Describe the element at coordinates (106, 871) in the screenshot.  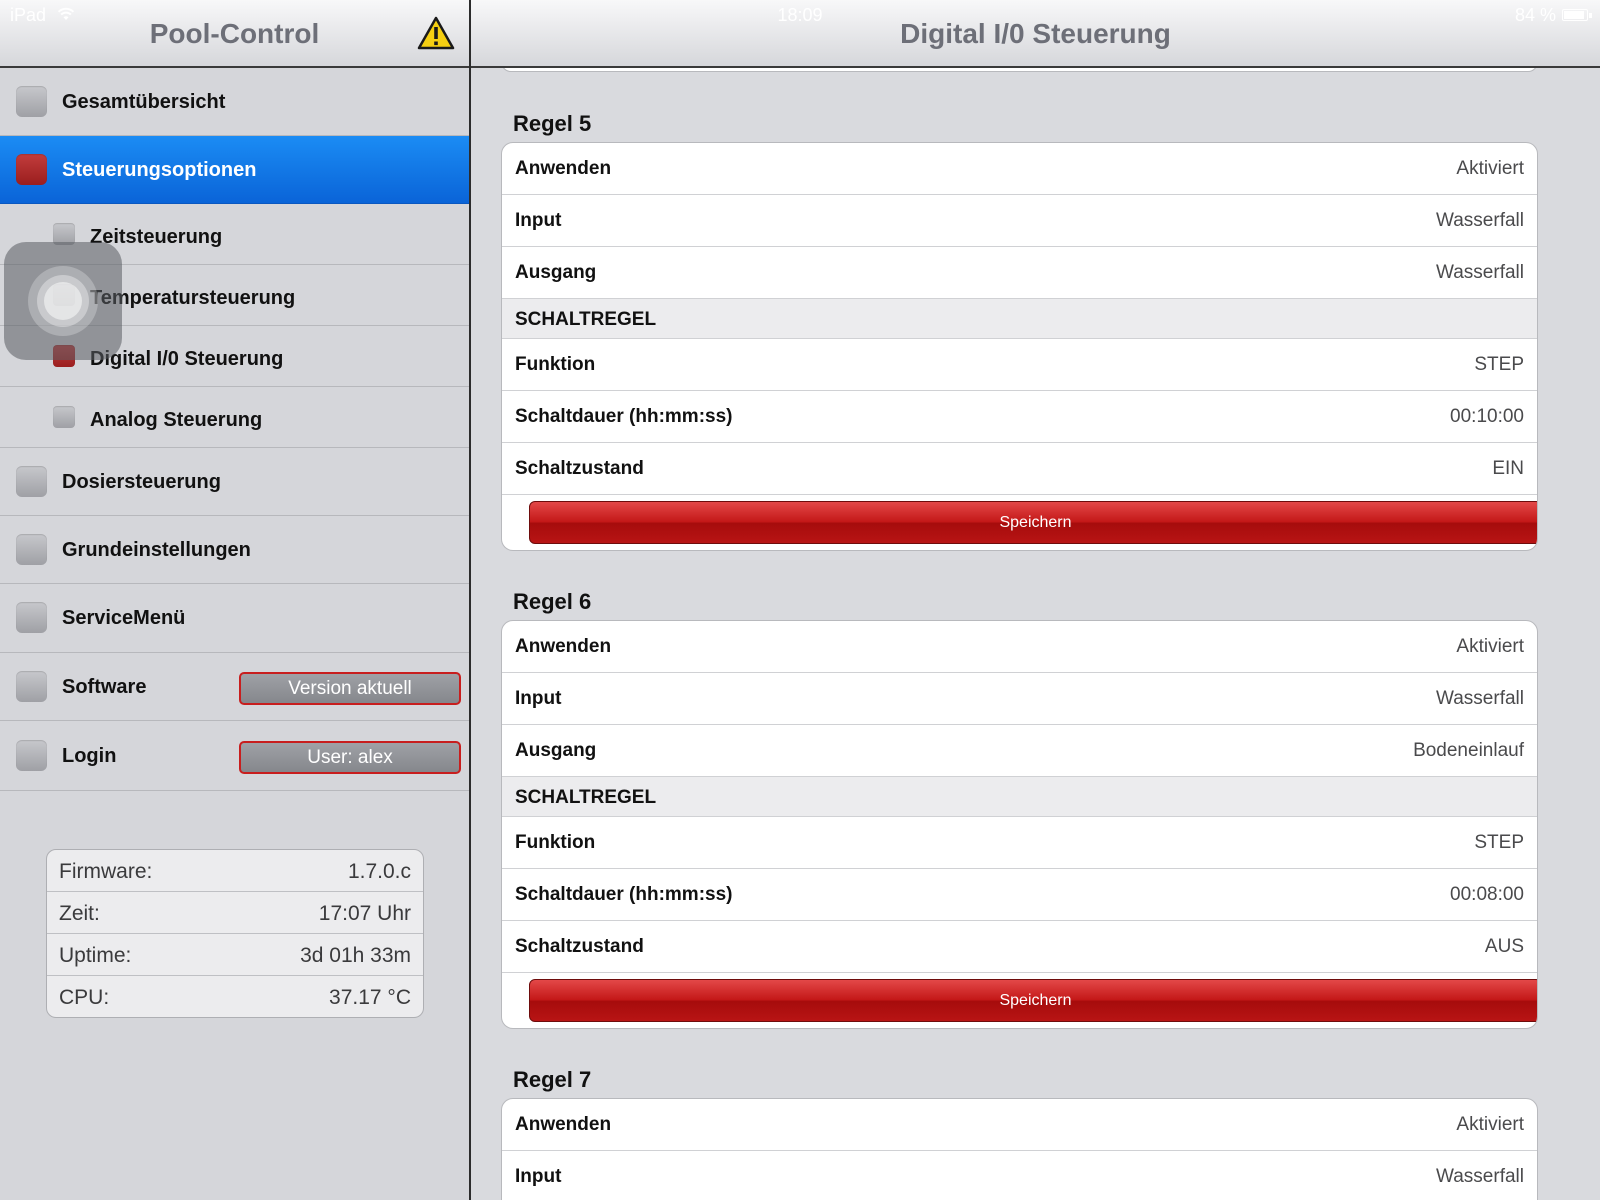
I see `info-key: Firmware:` at that location.